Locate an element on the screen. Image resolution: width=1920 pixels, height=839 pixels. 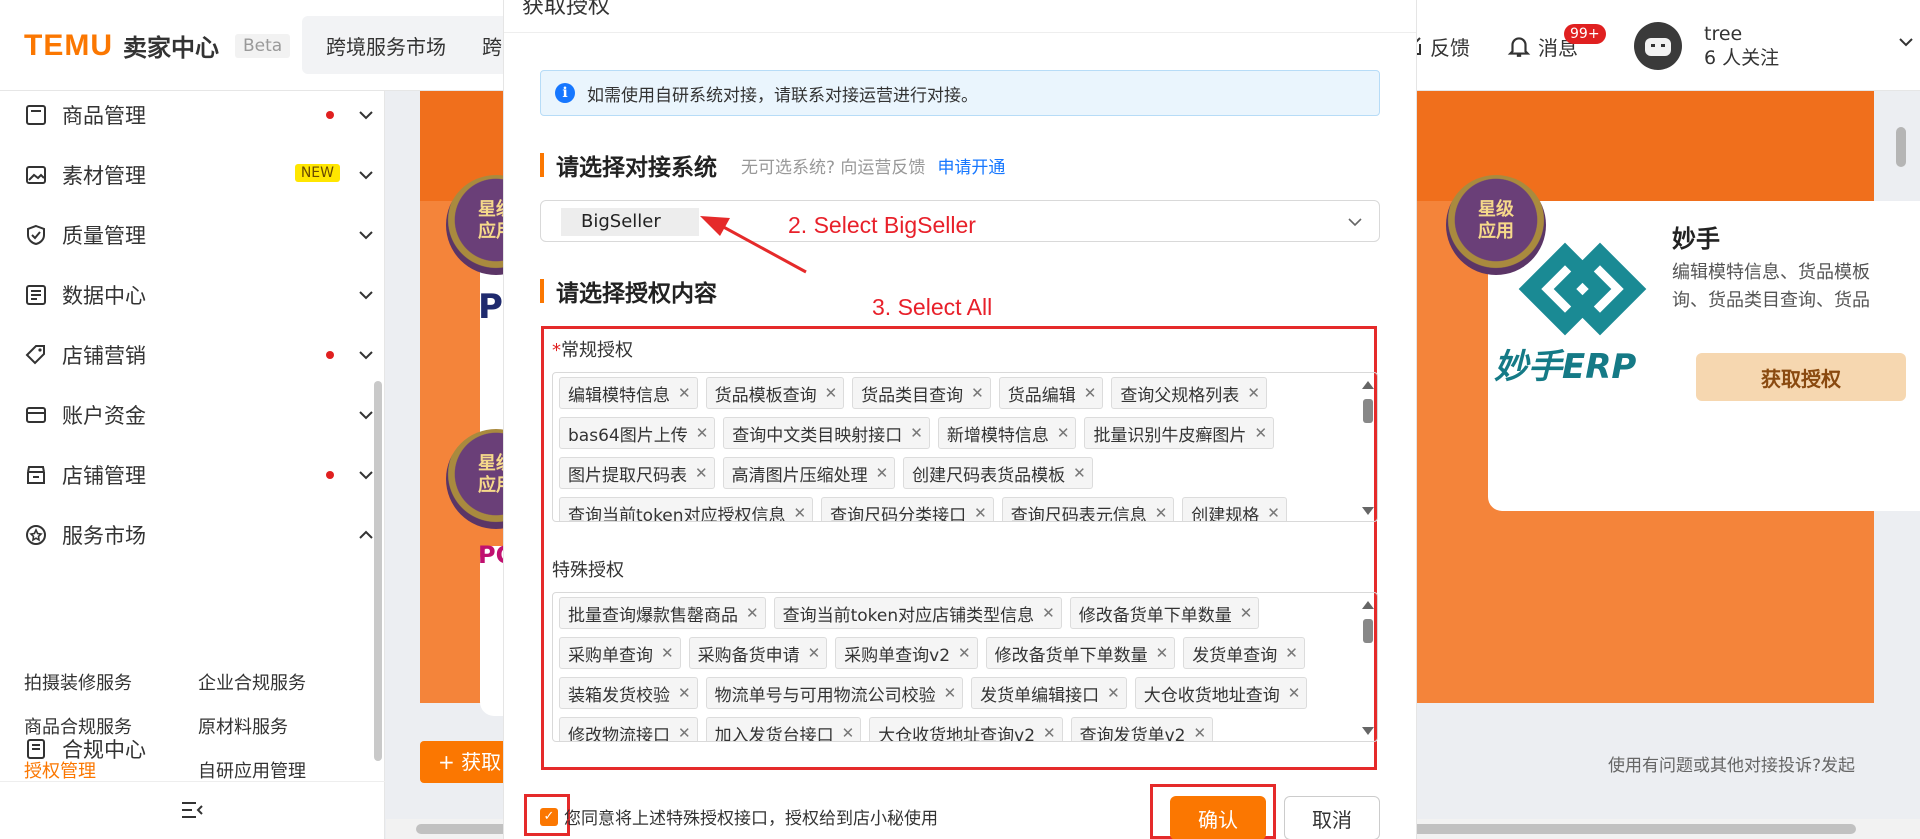
apply-link: 申请开通 is located at coordinates (971, 165).